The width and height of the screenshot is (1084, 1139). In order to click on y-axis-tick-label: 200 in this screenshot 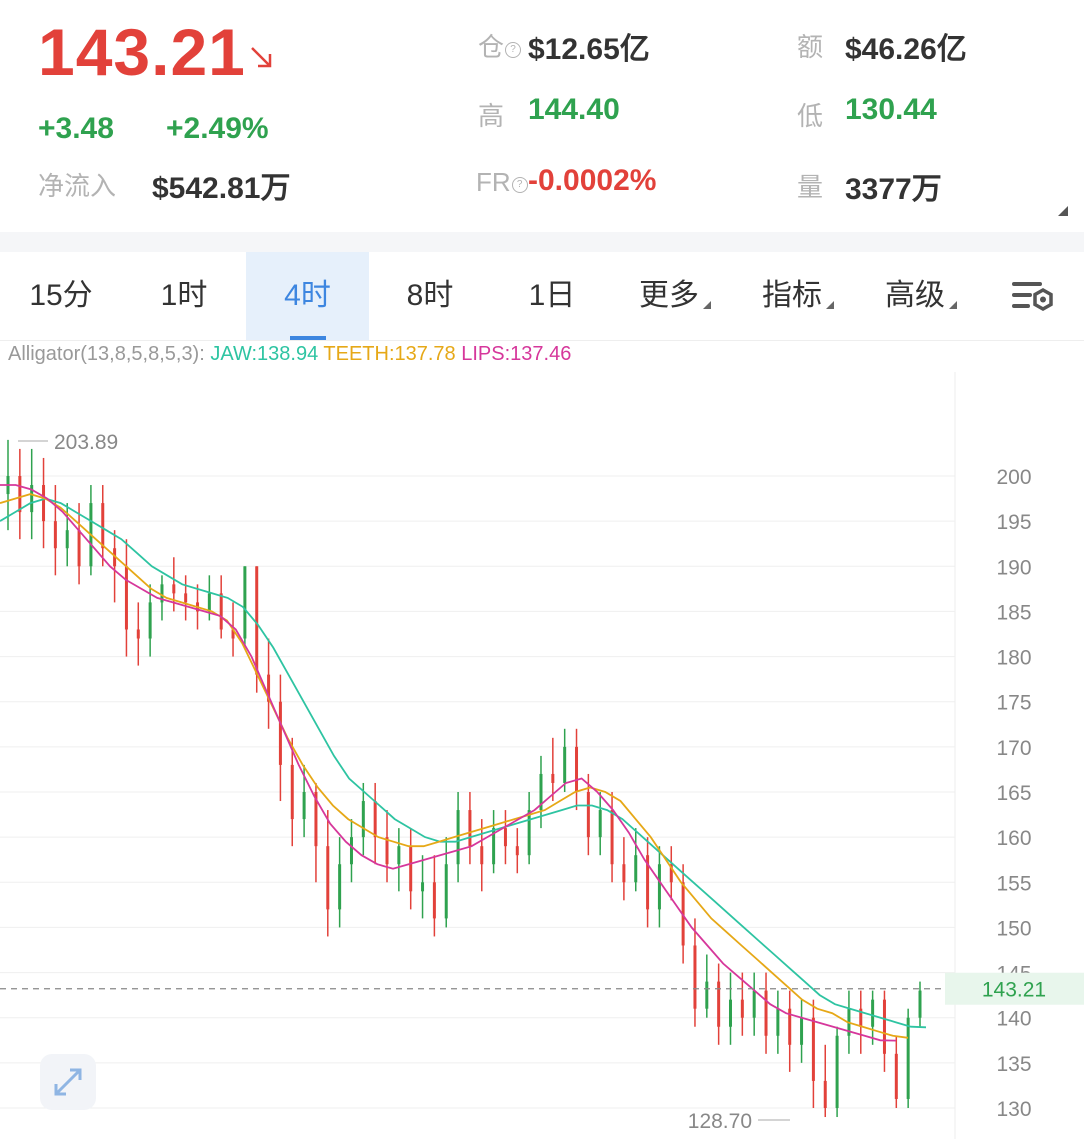, I will do `click(1013, 477)`.